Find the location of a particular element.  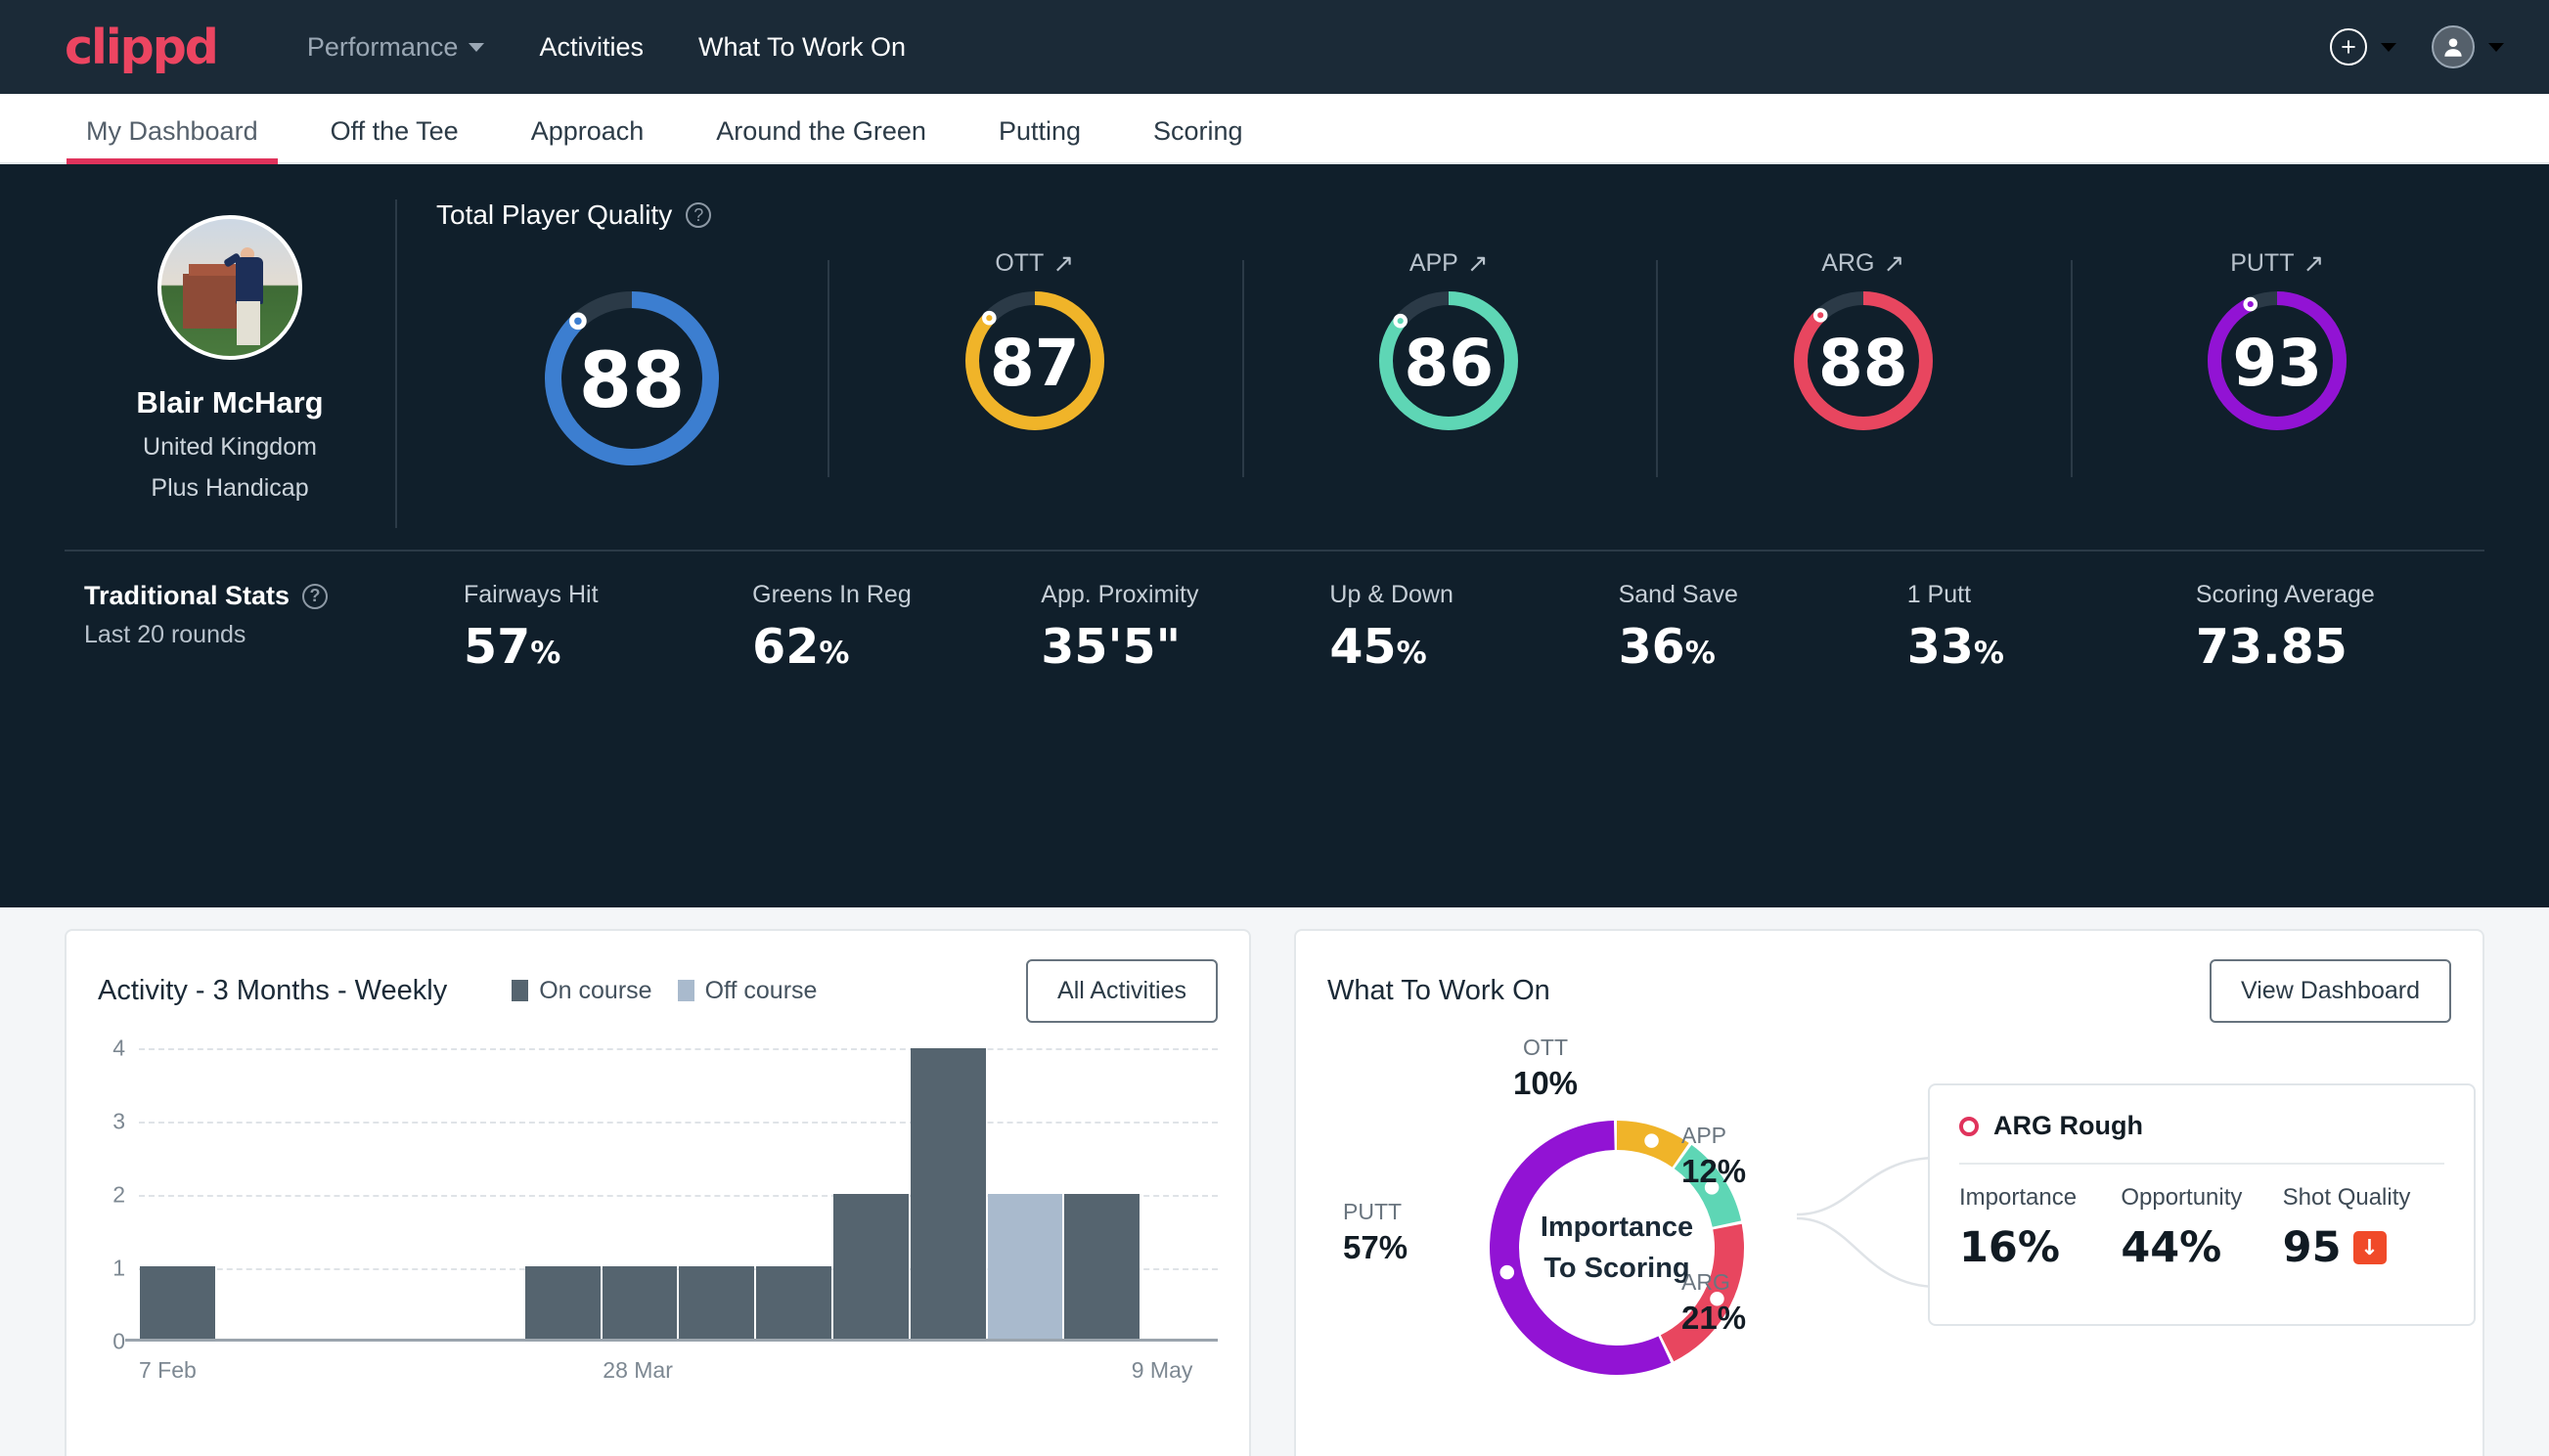

detail-metric-shot-quality-value-row: 95 ↓ is located at coordinates (2364, 1247).